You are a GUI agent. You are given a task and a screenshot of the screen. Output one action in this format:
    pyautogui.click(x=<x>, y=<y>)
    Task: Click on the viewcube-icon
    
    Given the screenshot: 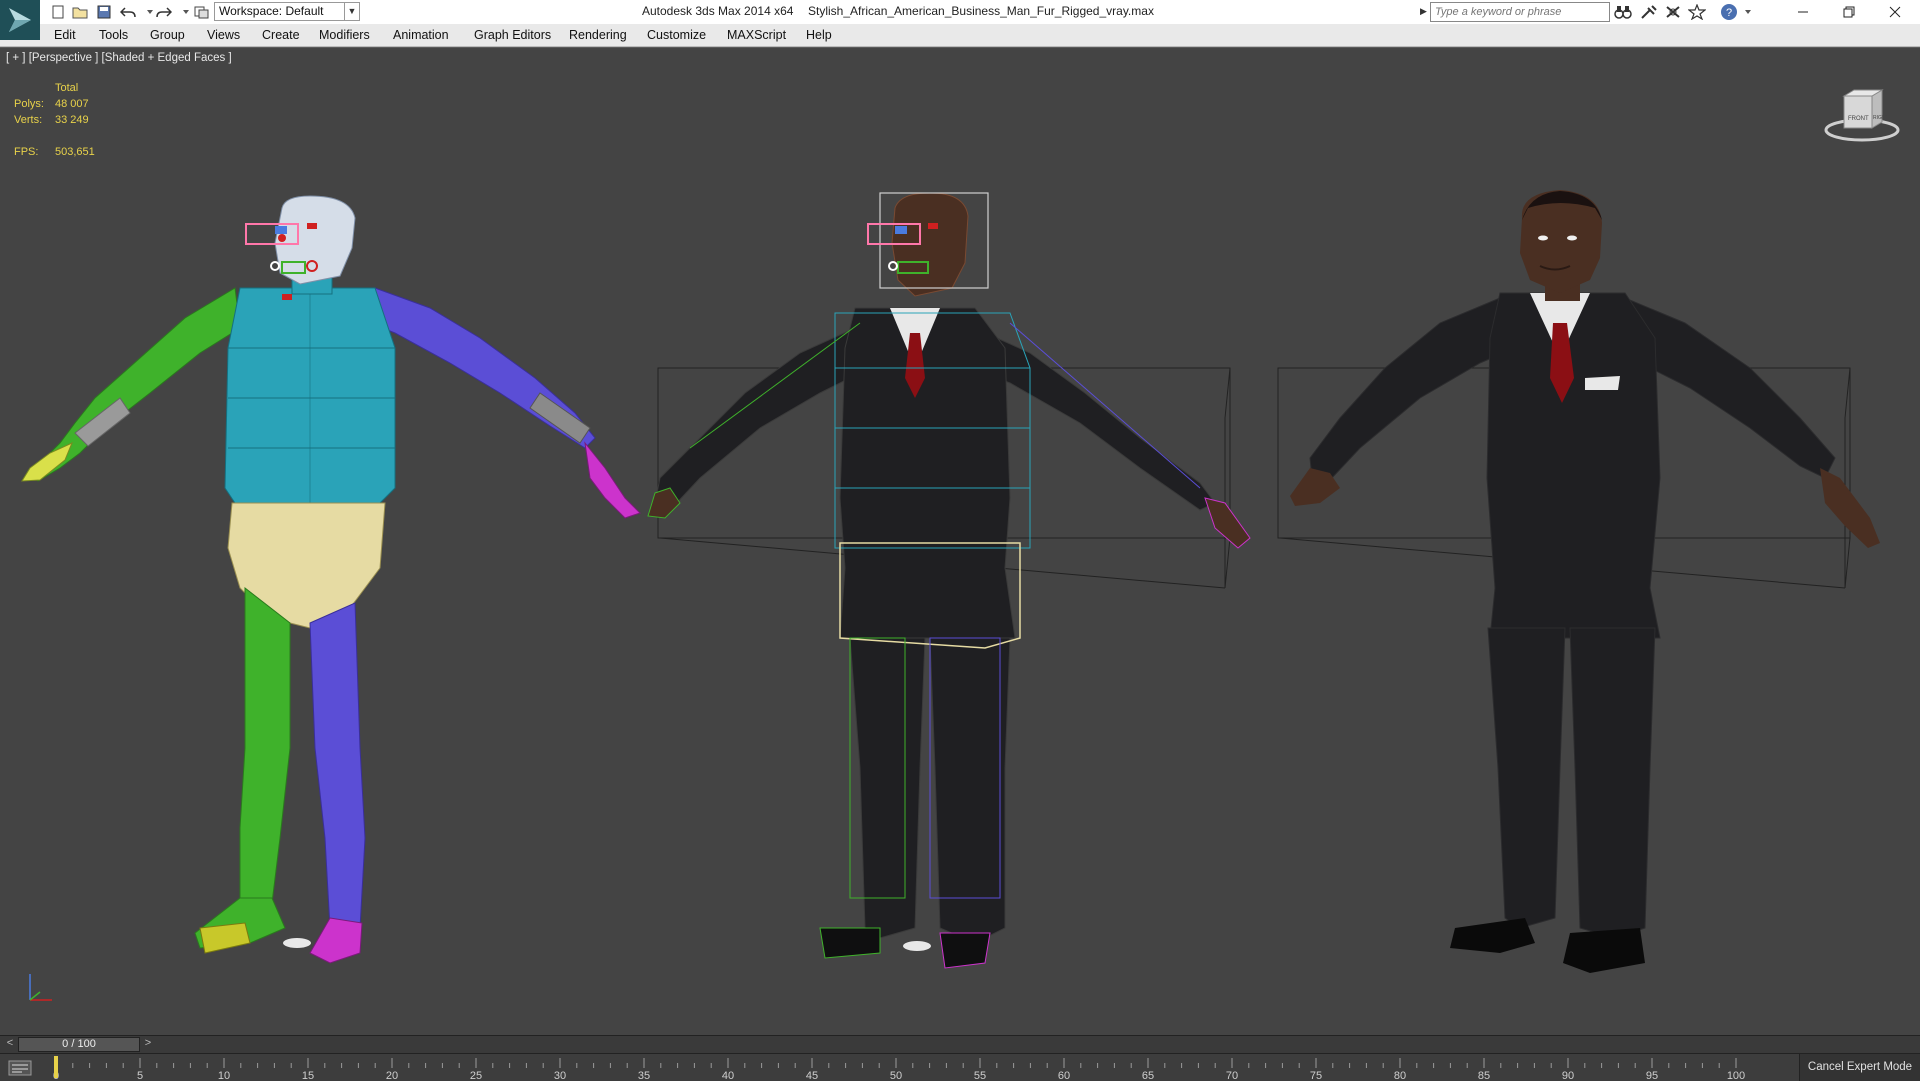 What is the action you would take?
    pyautogui.click(x=1862, y=115)
    